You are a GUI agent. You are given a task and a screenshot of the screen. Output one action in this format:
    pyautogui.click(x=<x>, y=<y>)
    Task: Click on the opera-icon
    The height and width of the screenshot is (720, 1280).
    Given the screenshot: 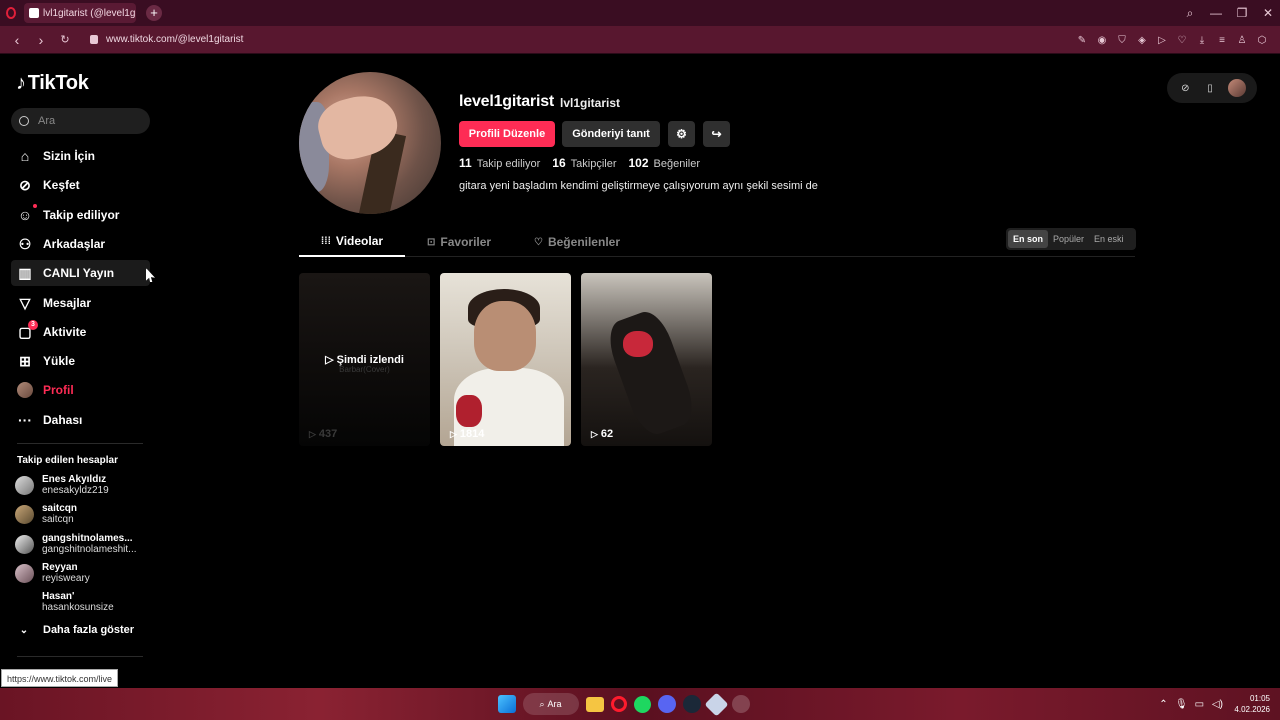 What is the action you would take?
    pyautogui.click(x=11, y=13)
    